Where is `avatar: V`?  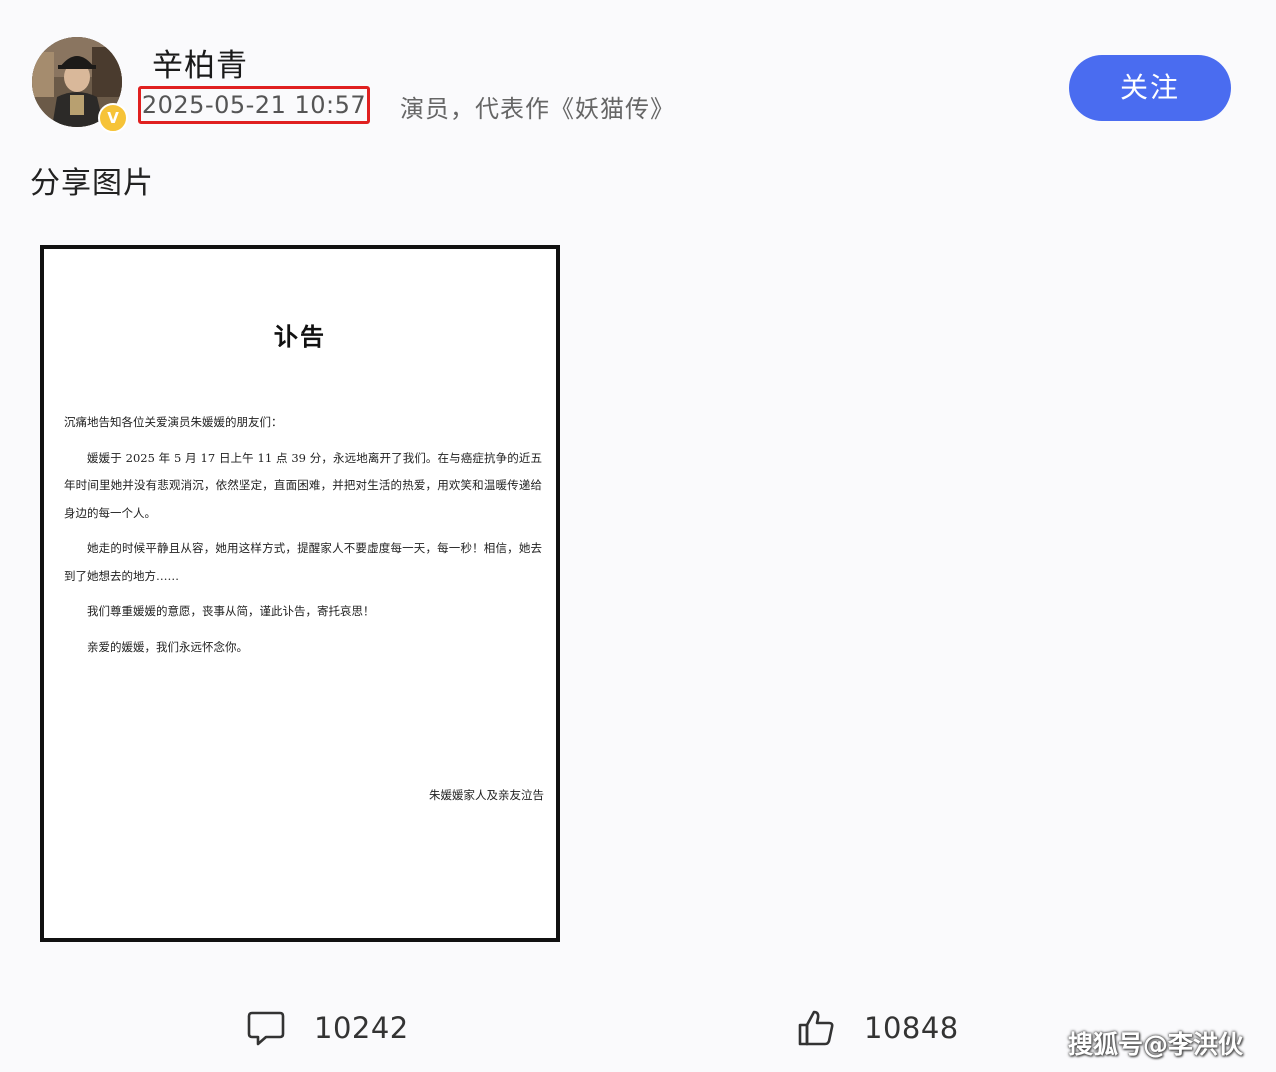 avatar: V is located at coordinates (80, 85).